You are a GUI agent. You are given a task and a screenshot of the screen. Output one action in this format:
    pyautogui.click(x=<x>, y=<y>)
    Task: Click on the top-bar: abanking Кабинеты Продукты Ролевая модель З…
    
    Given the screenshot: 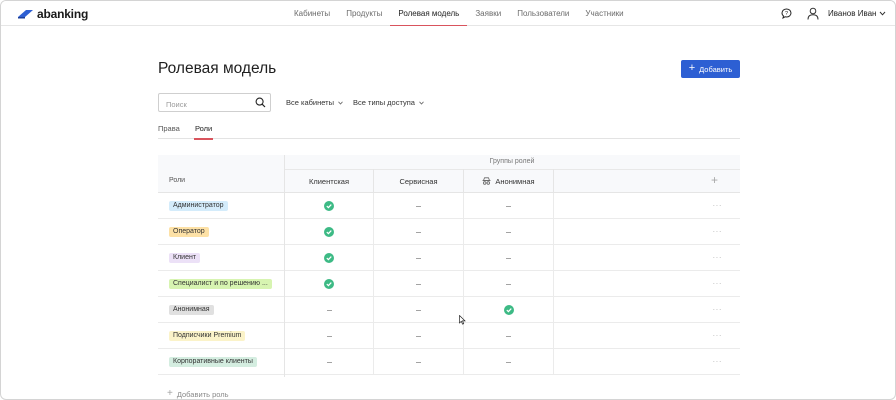 What is the action you would take?
    pyautogui.click(x=448, y=13)
    